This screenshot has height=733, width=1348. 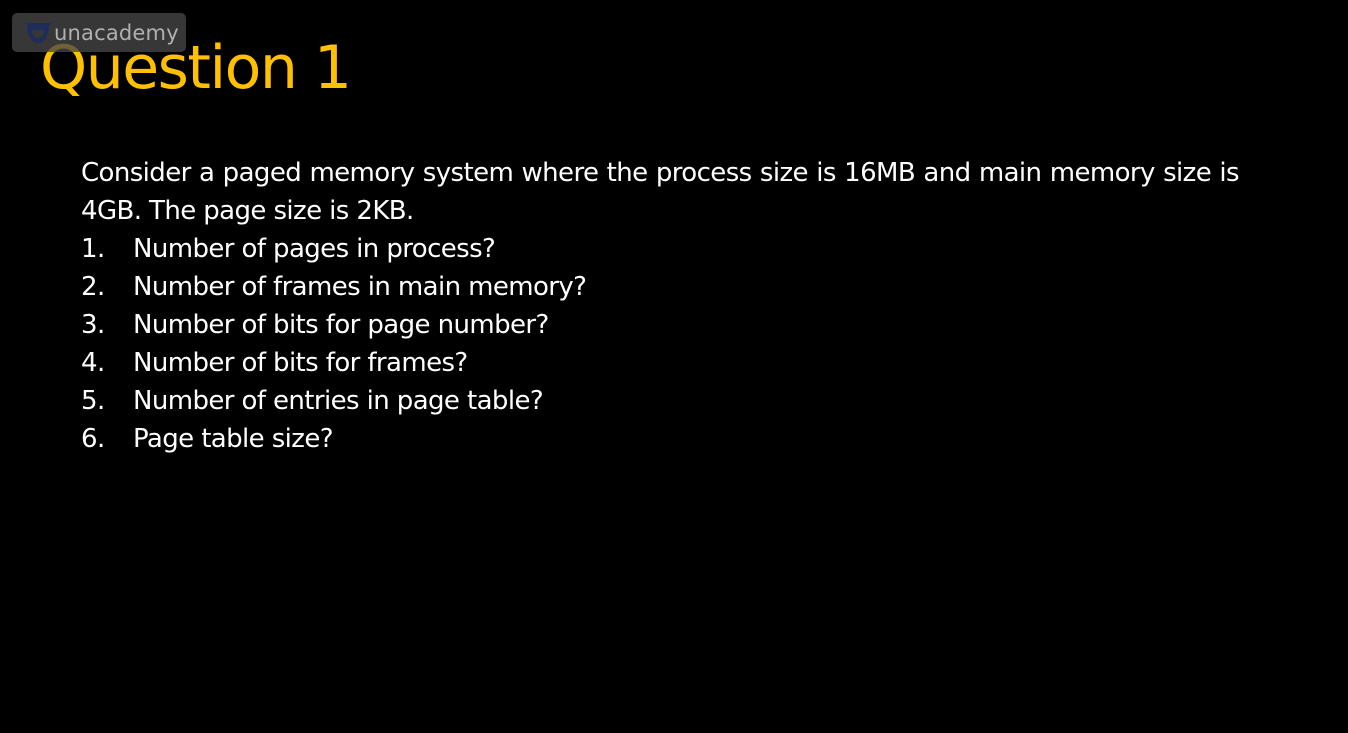 I want to click on list-item: 6. Page table size?, so click(x=333, y=439).